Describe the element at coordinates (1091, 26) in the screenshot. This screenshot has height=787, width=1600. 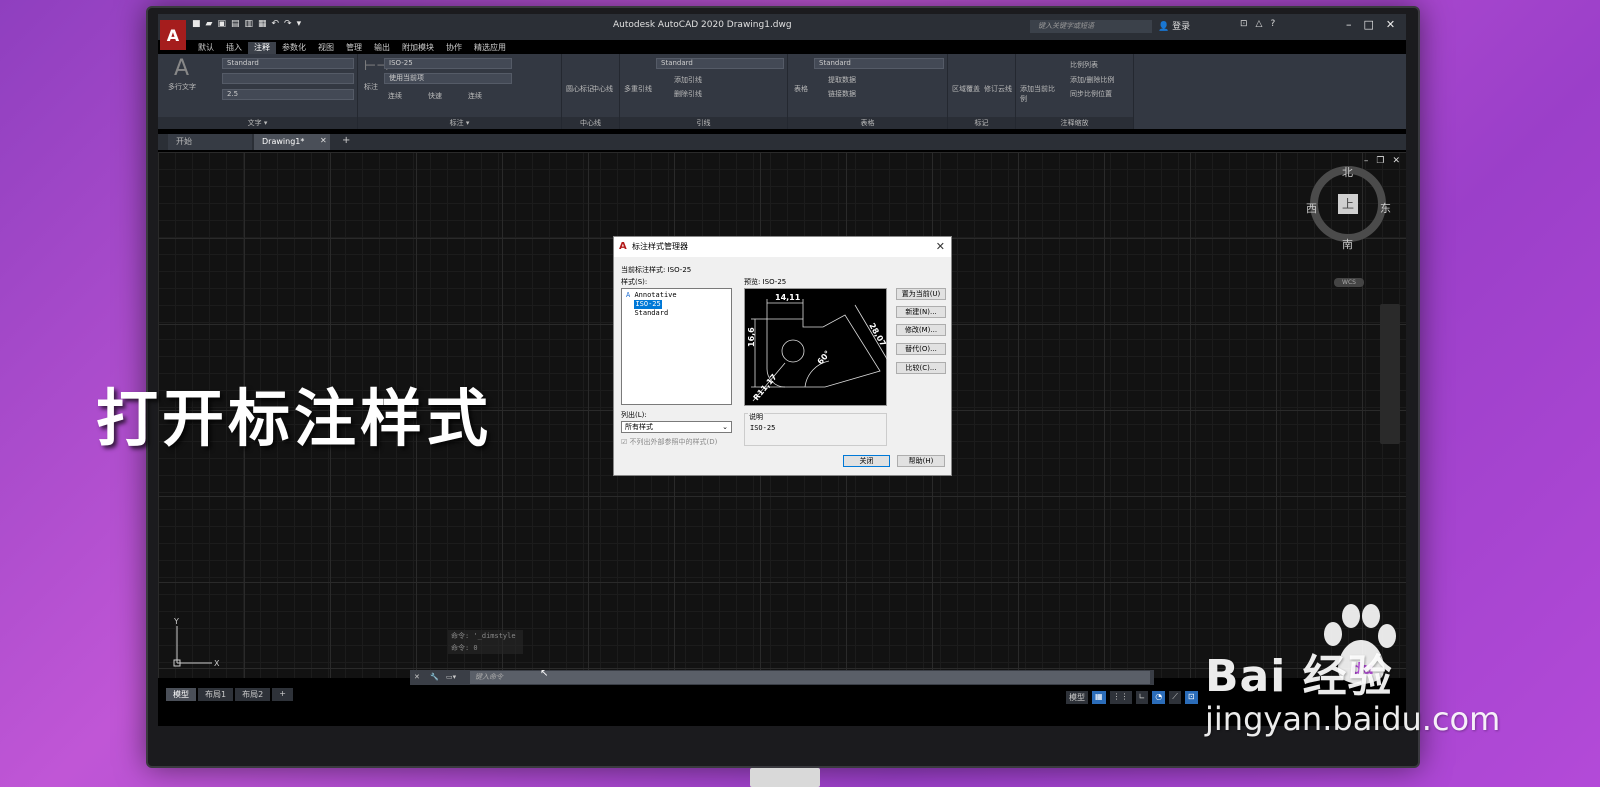
I see `search-input: 键入关键字或短语` at that location.